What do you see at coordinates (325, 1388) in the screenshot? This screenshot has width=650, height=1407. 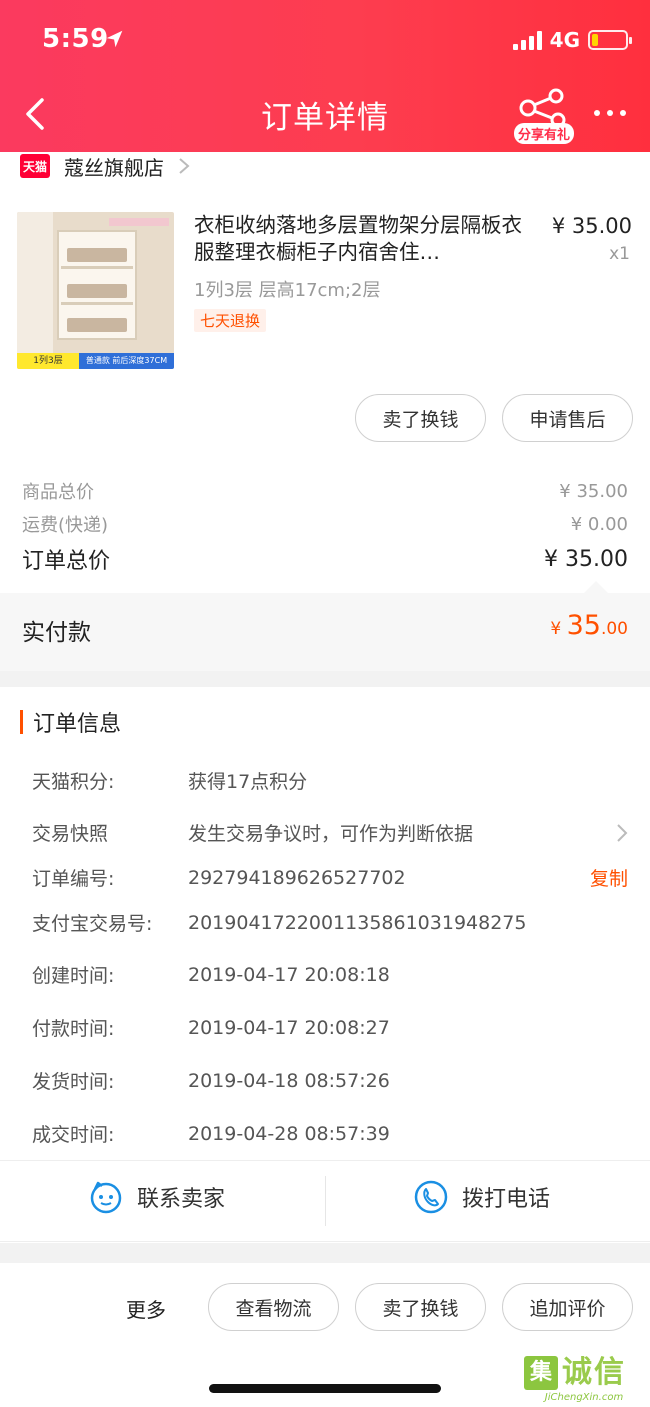 I see `home-indicator` at bounding box center [325, 1388].